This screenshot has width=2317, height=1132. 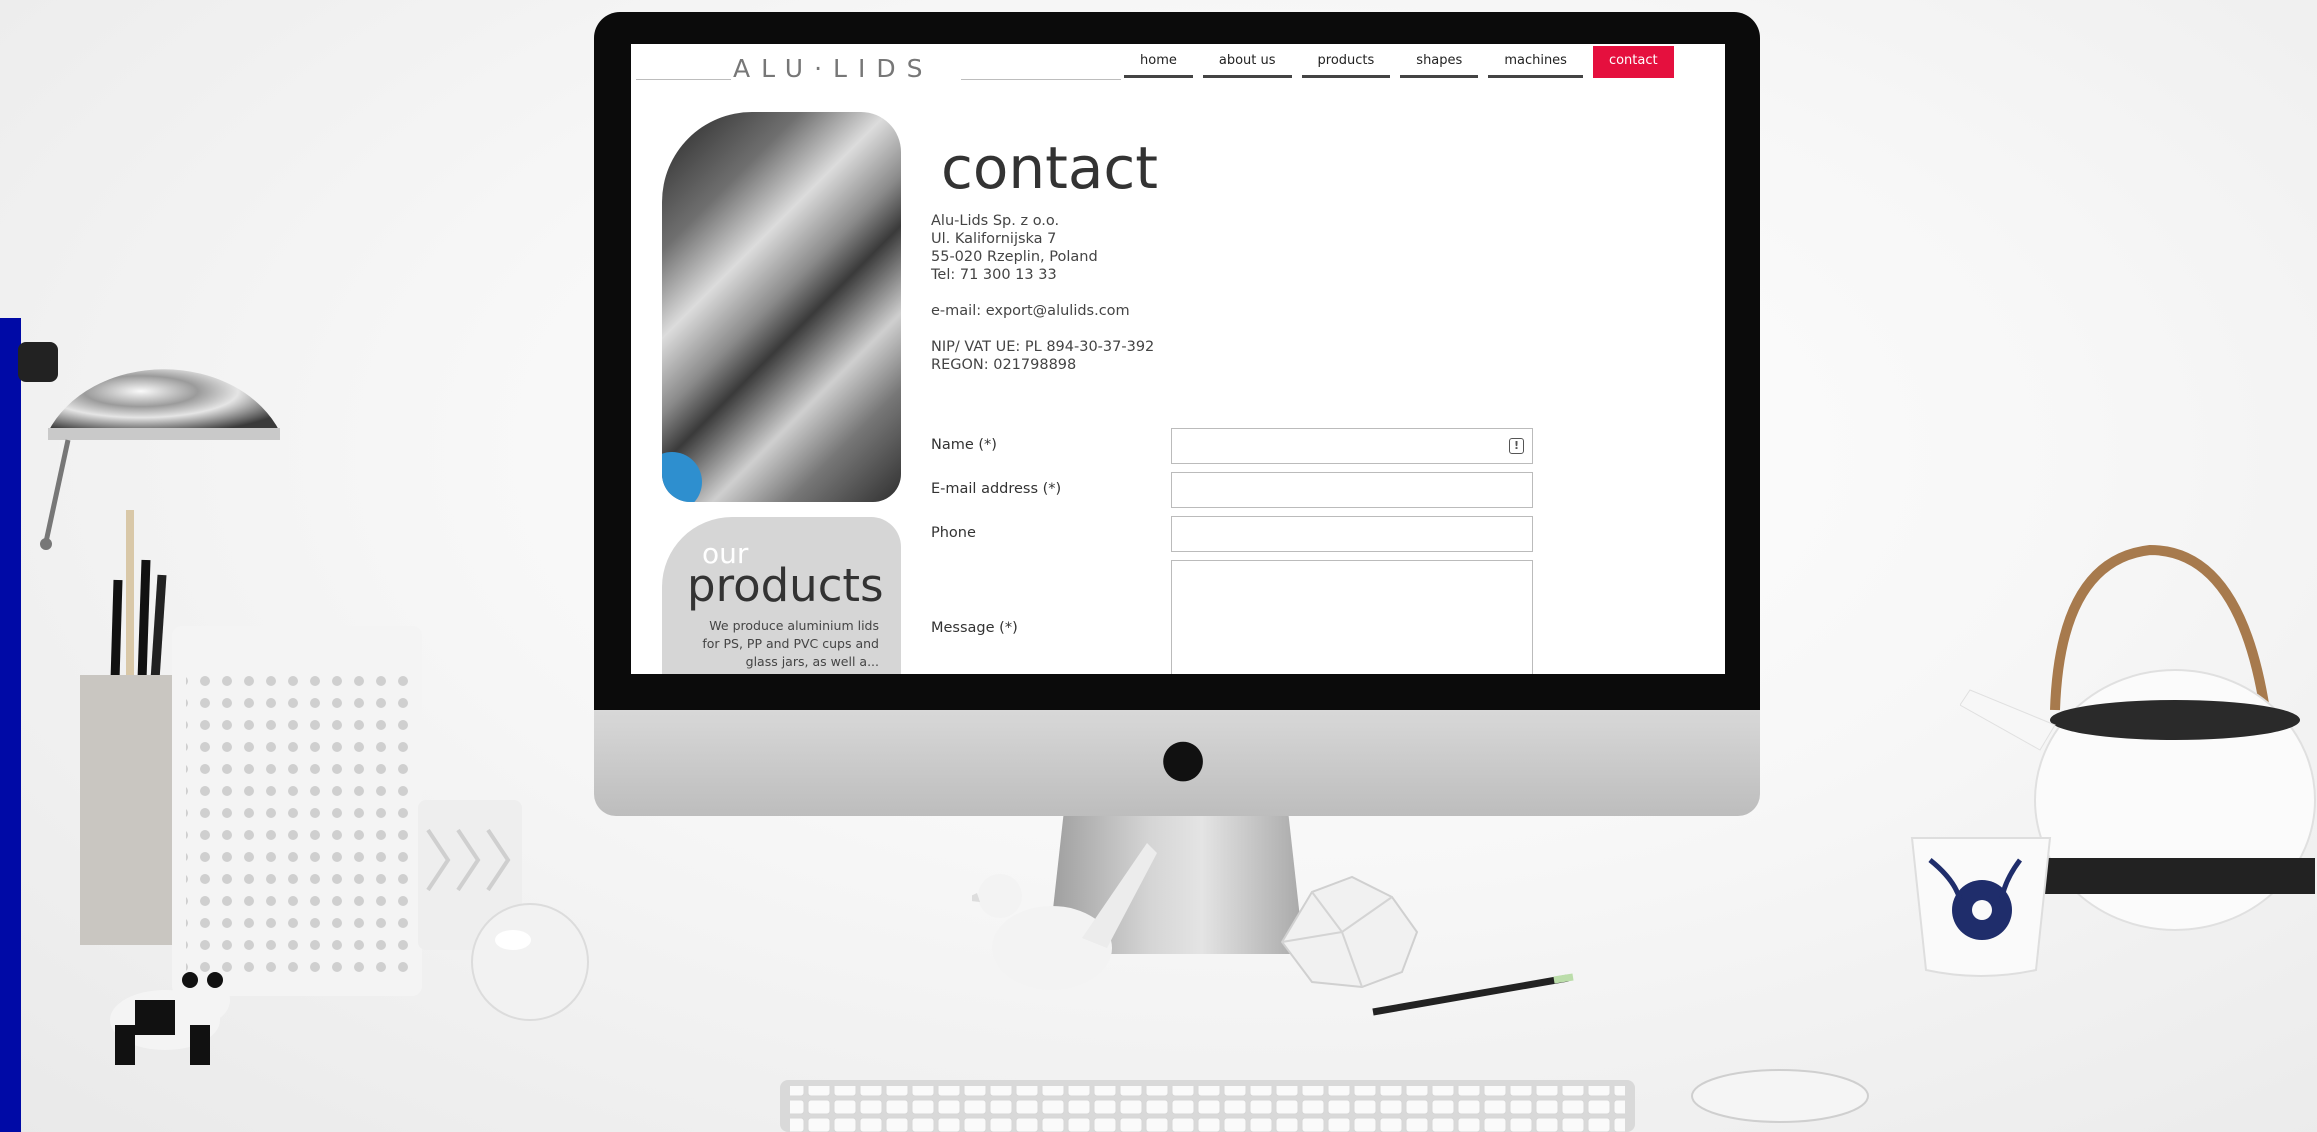 I want to click on nav-contact: contact, so click(x=1633, y=62).